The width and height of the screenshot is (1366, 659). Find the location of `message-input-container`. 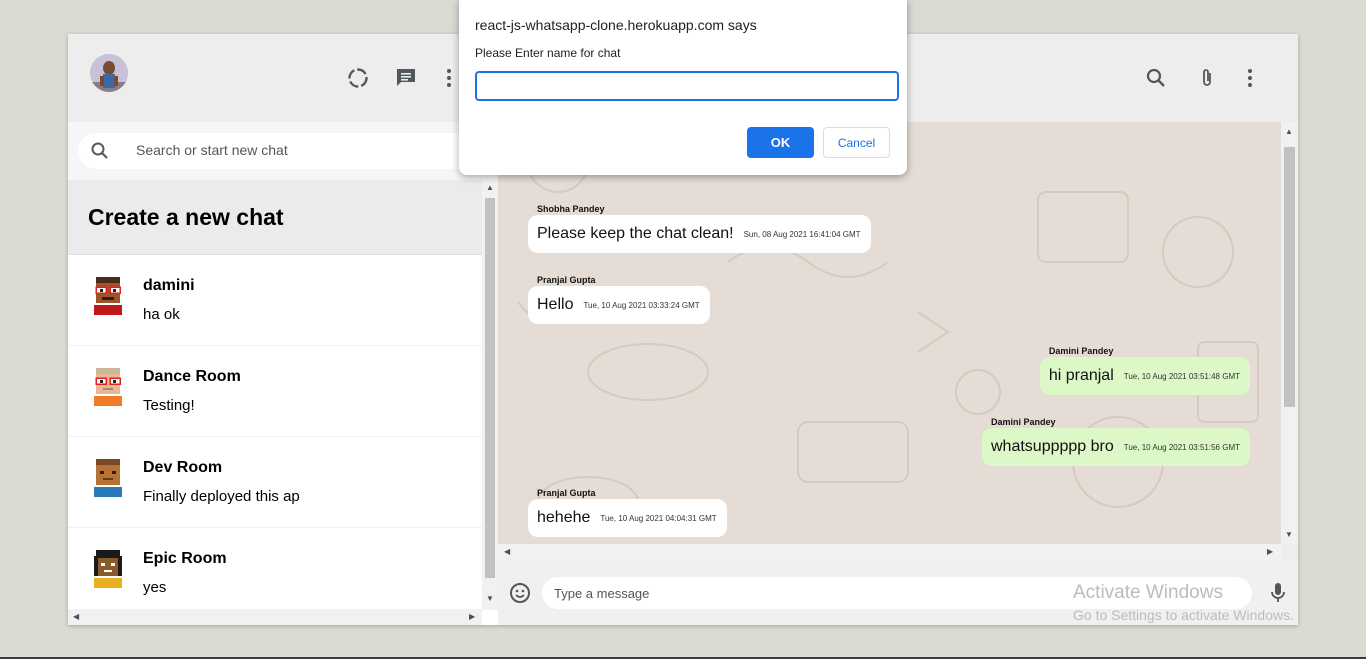

message-input-container is located at coordinates (897, 593).